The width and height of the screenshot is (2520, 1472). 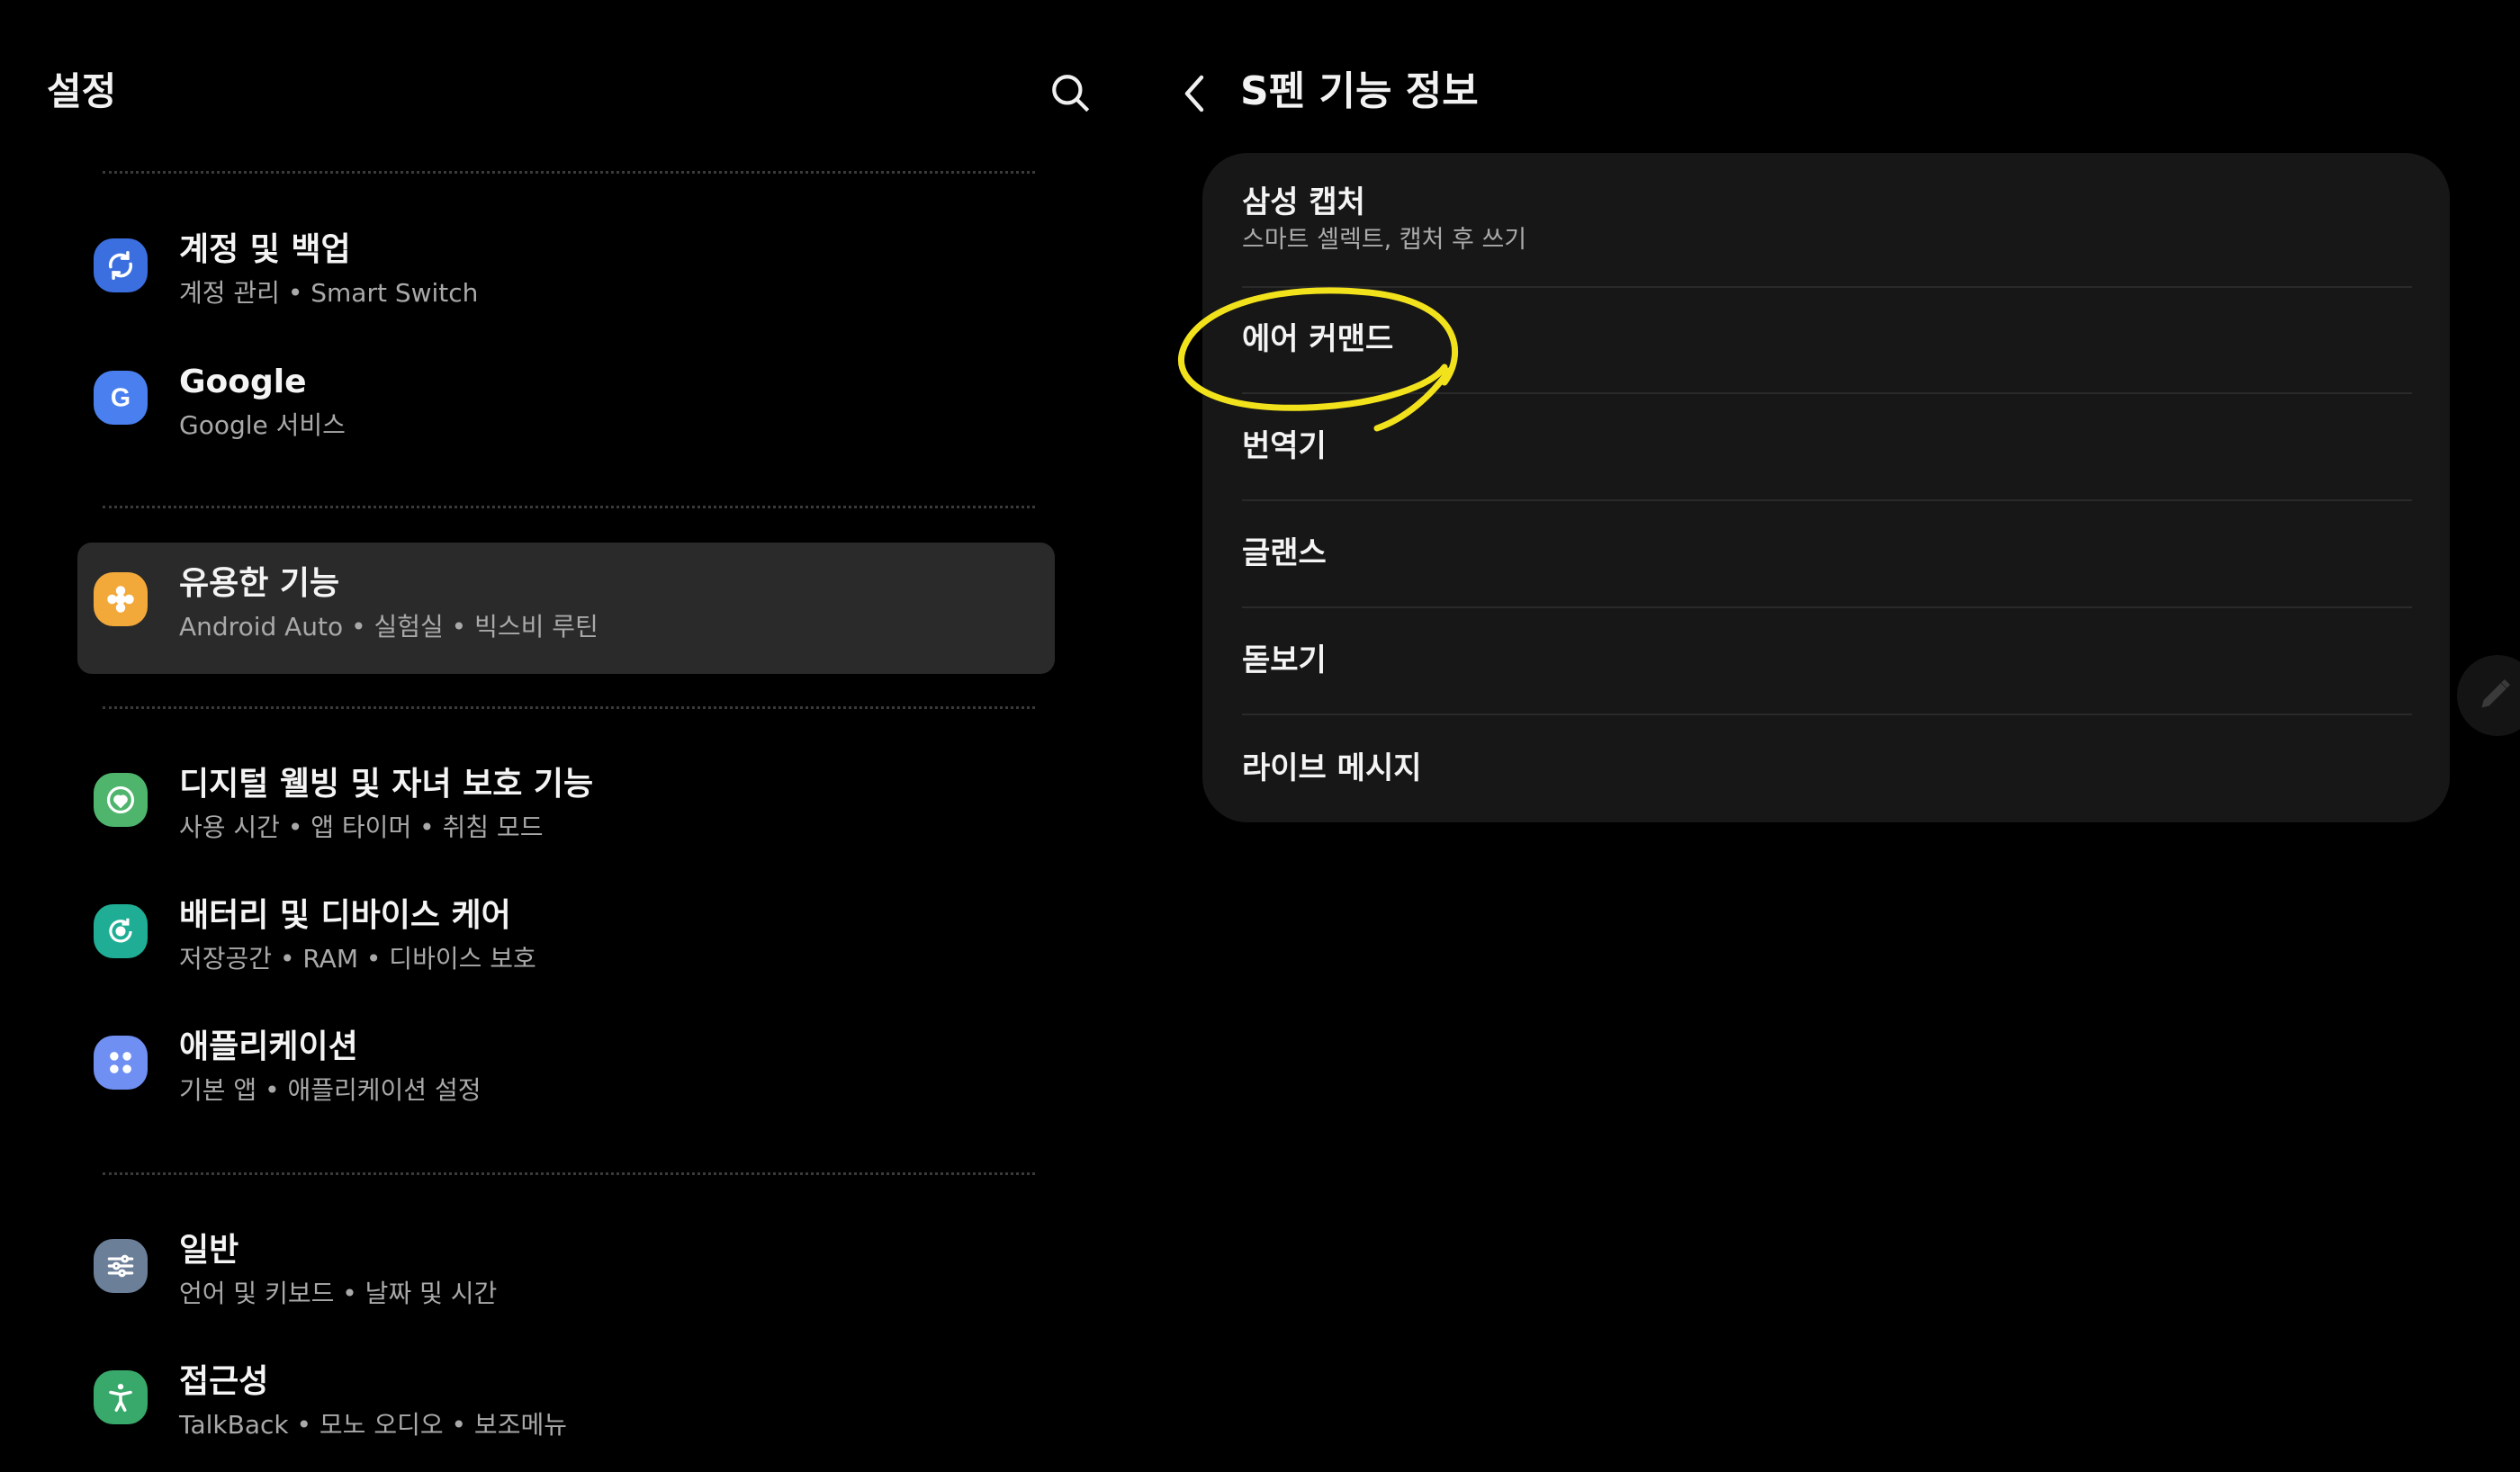 I want to click on settings-item-google: G Google Google 서비스, so click(x=566, y=407).